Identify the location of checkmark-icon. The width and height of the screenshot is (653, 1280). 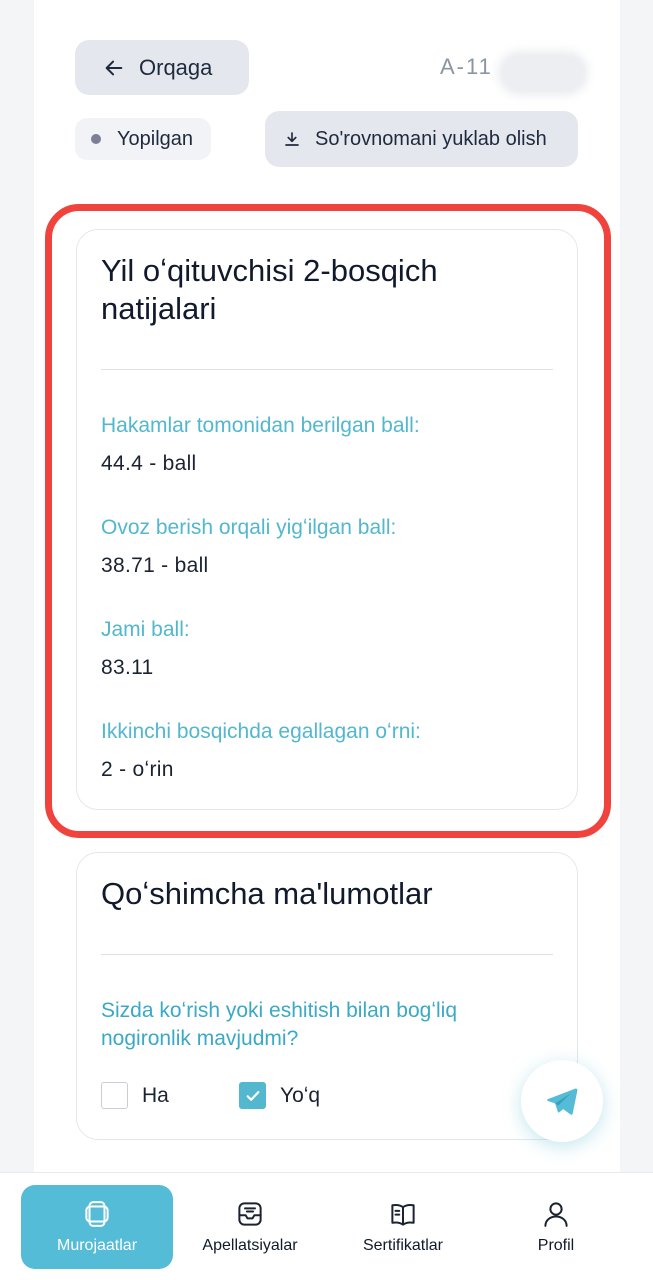
(252, 1095).